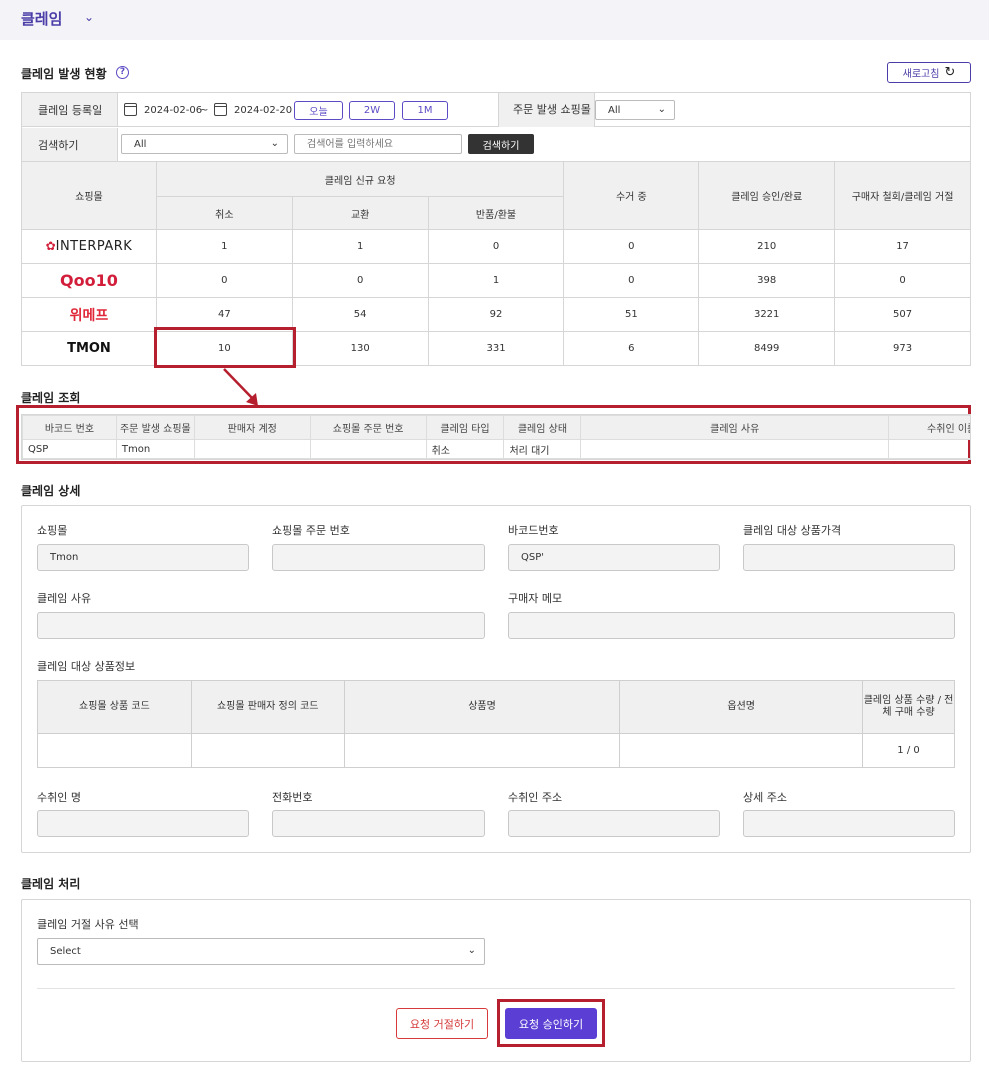 The image size is (989, 1091). What do you see at coordinates (89, 195) in the screenshot?
I see `col-mall: 쇼핑몰` at bounding box center [89, 195].